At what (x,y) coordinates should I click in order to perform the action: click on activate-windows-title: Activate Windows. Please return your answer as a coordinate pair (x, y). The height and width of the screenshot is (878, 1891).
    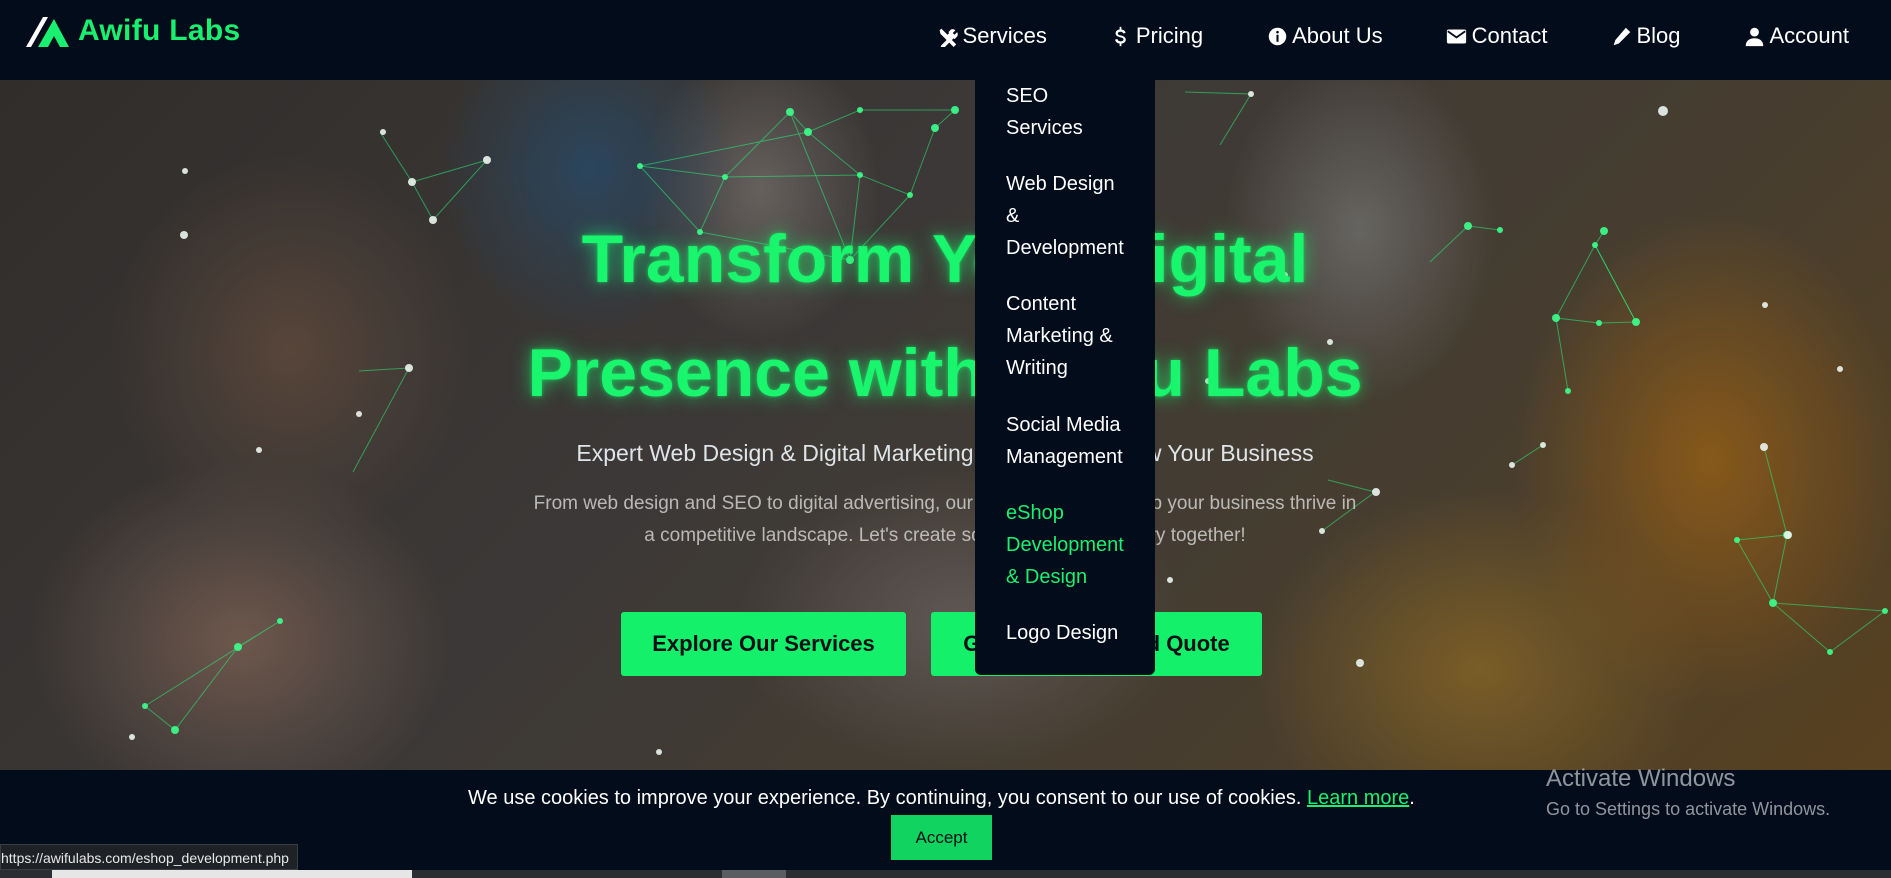
    Looking at the image, I should click on (1641, 778).